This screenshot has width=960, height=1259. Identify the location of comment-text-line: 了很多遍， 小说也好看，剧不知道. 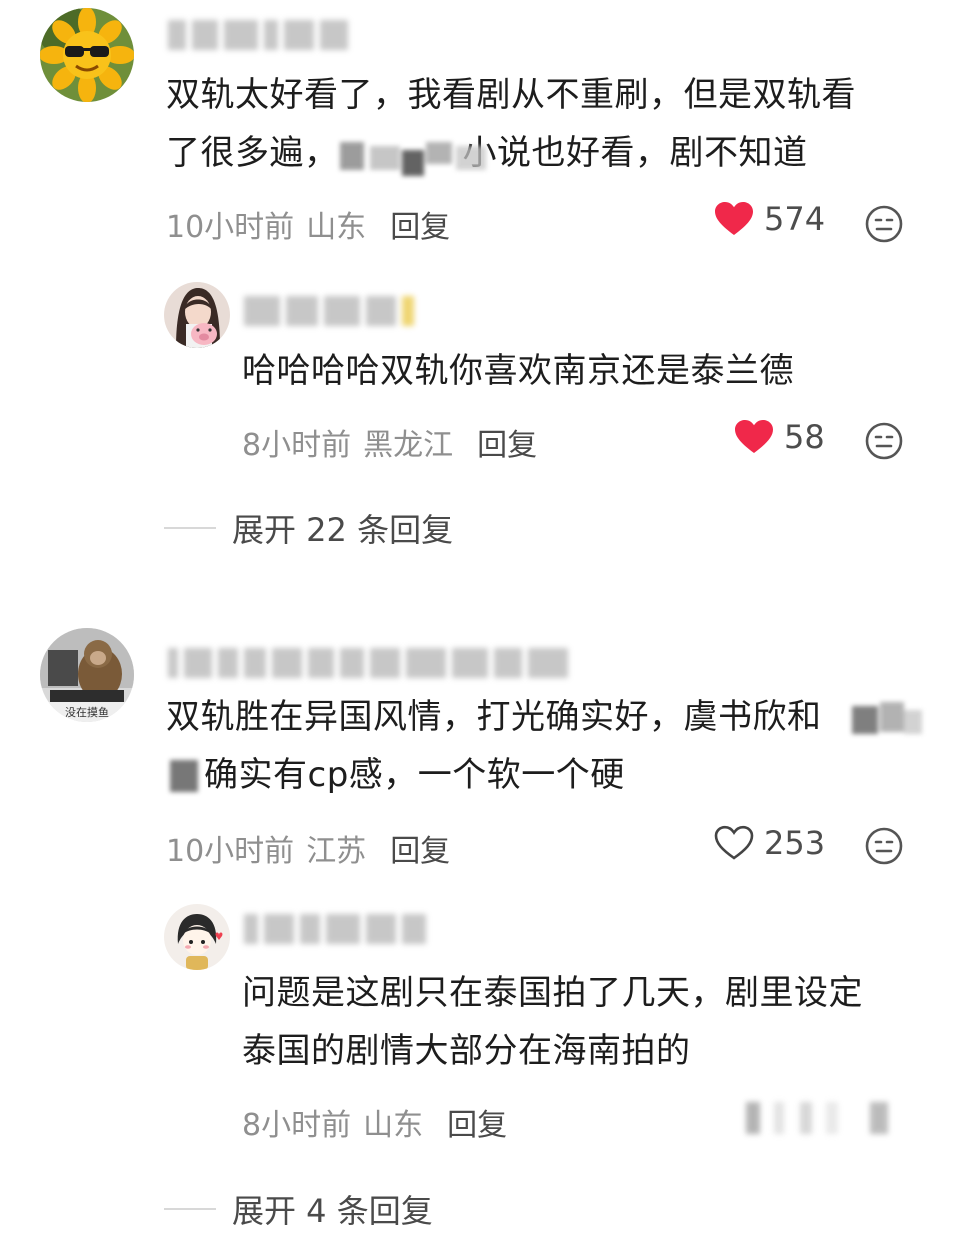
(487, 153).